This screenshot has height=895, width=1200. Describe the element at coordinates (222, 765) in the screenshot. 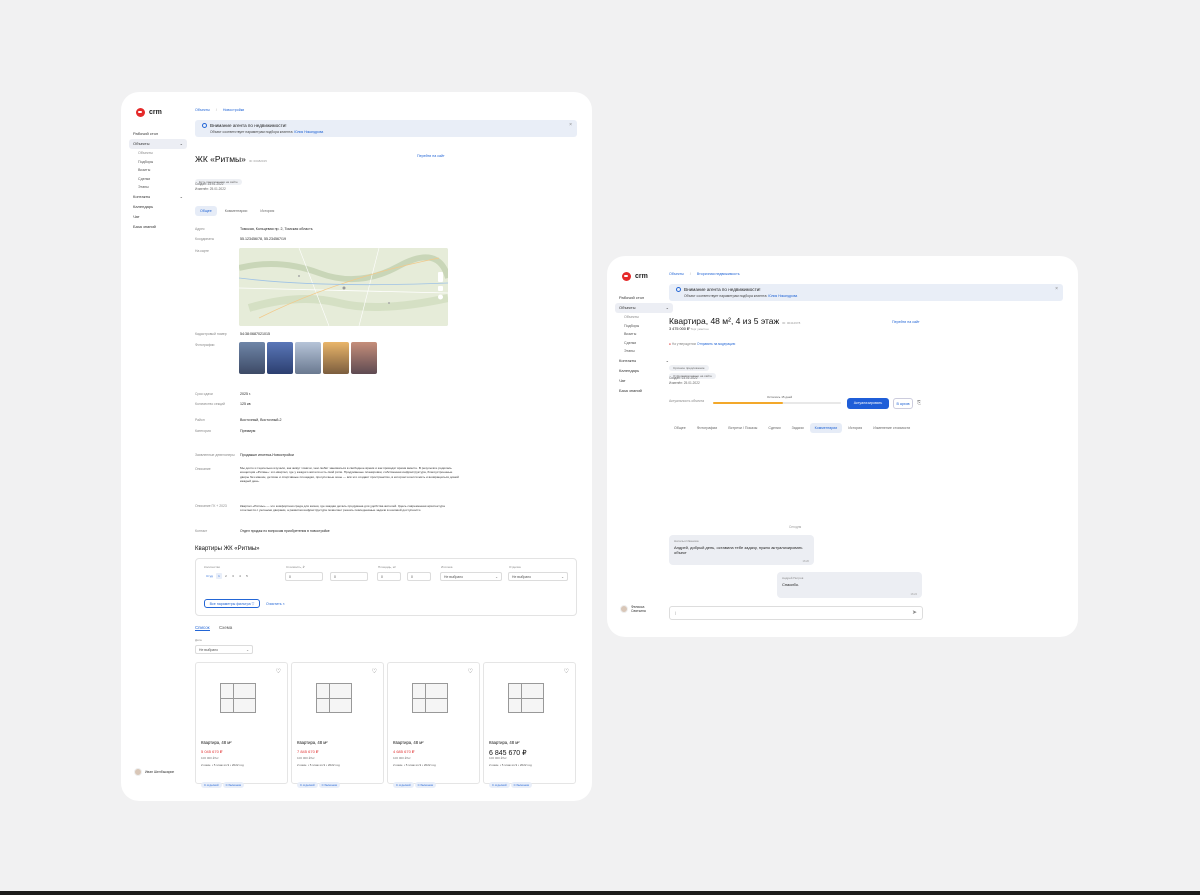

I see `listing-meta: 2 комн. • 5 этаж из 9 • 2022 год` at that location.